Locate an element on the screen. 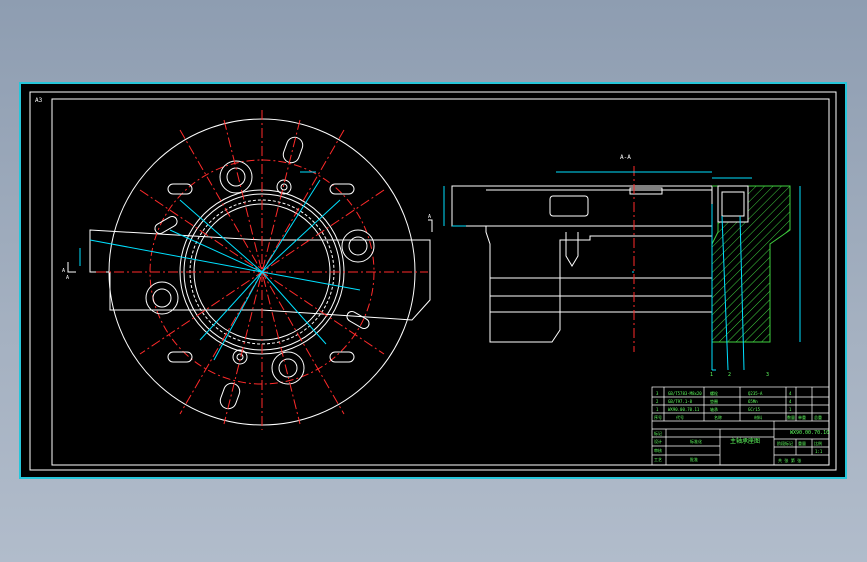 This screenshot has width=867, height=562. bom-row-2-code: GB/T97.1-8 is located at coordinates (680, 401).